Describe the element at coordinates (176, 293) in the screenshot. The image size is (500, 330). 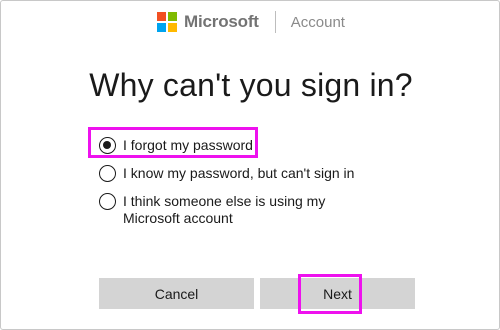
I see `cancel-button: Cancel` at that location.